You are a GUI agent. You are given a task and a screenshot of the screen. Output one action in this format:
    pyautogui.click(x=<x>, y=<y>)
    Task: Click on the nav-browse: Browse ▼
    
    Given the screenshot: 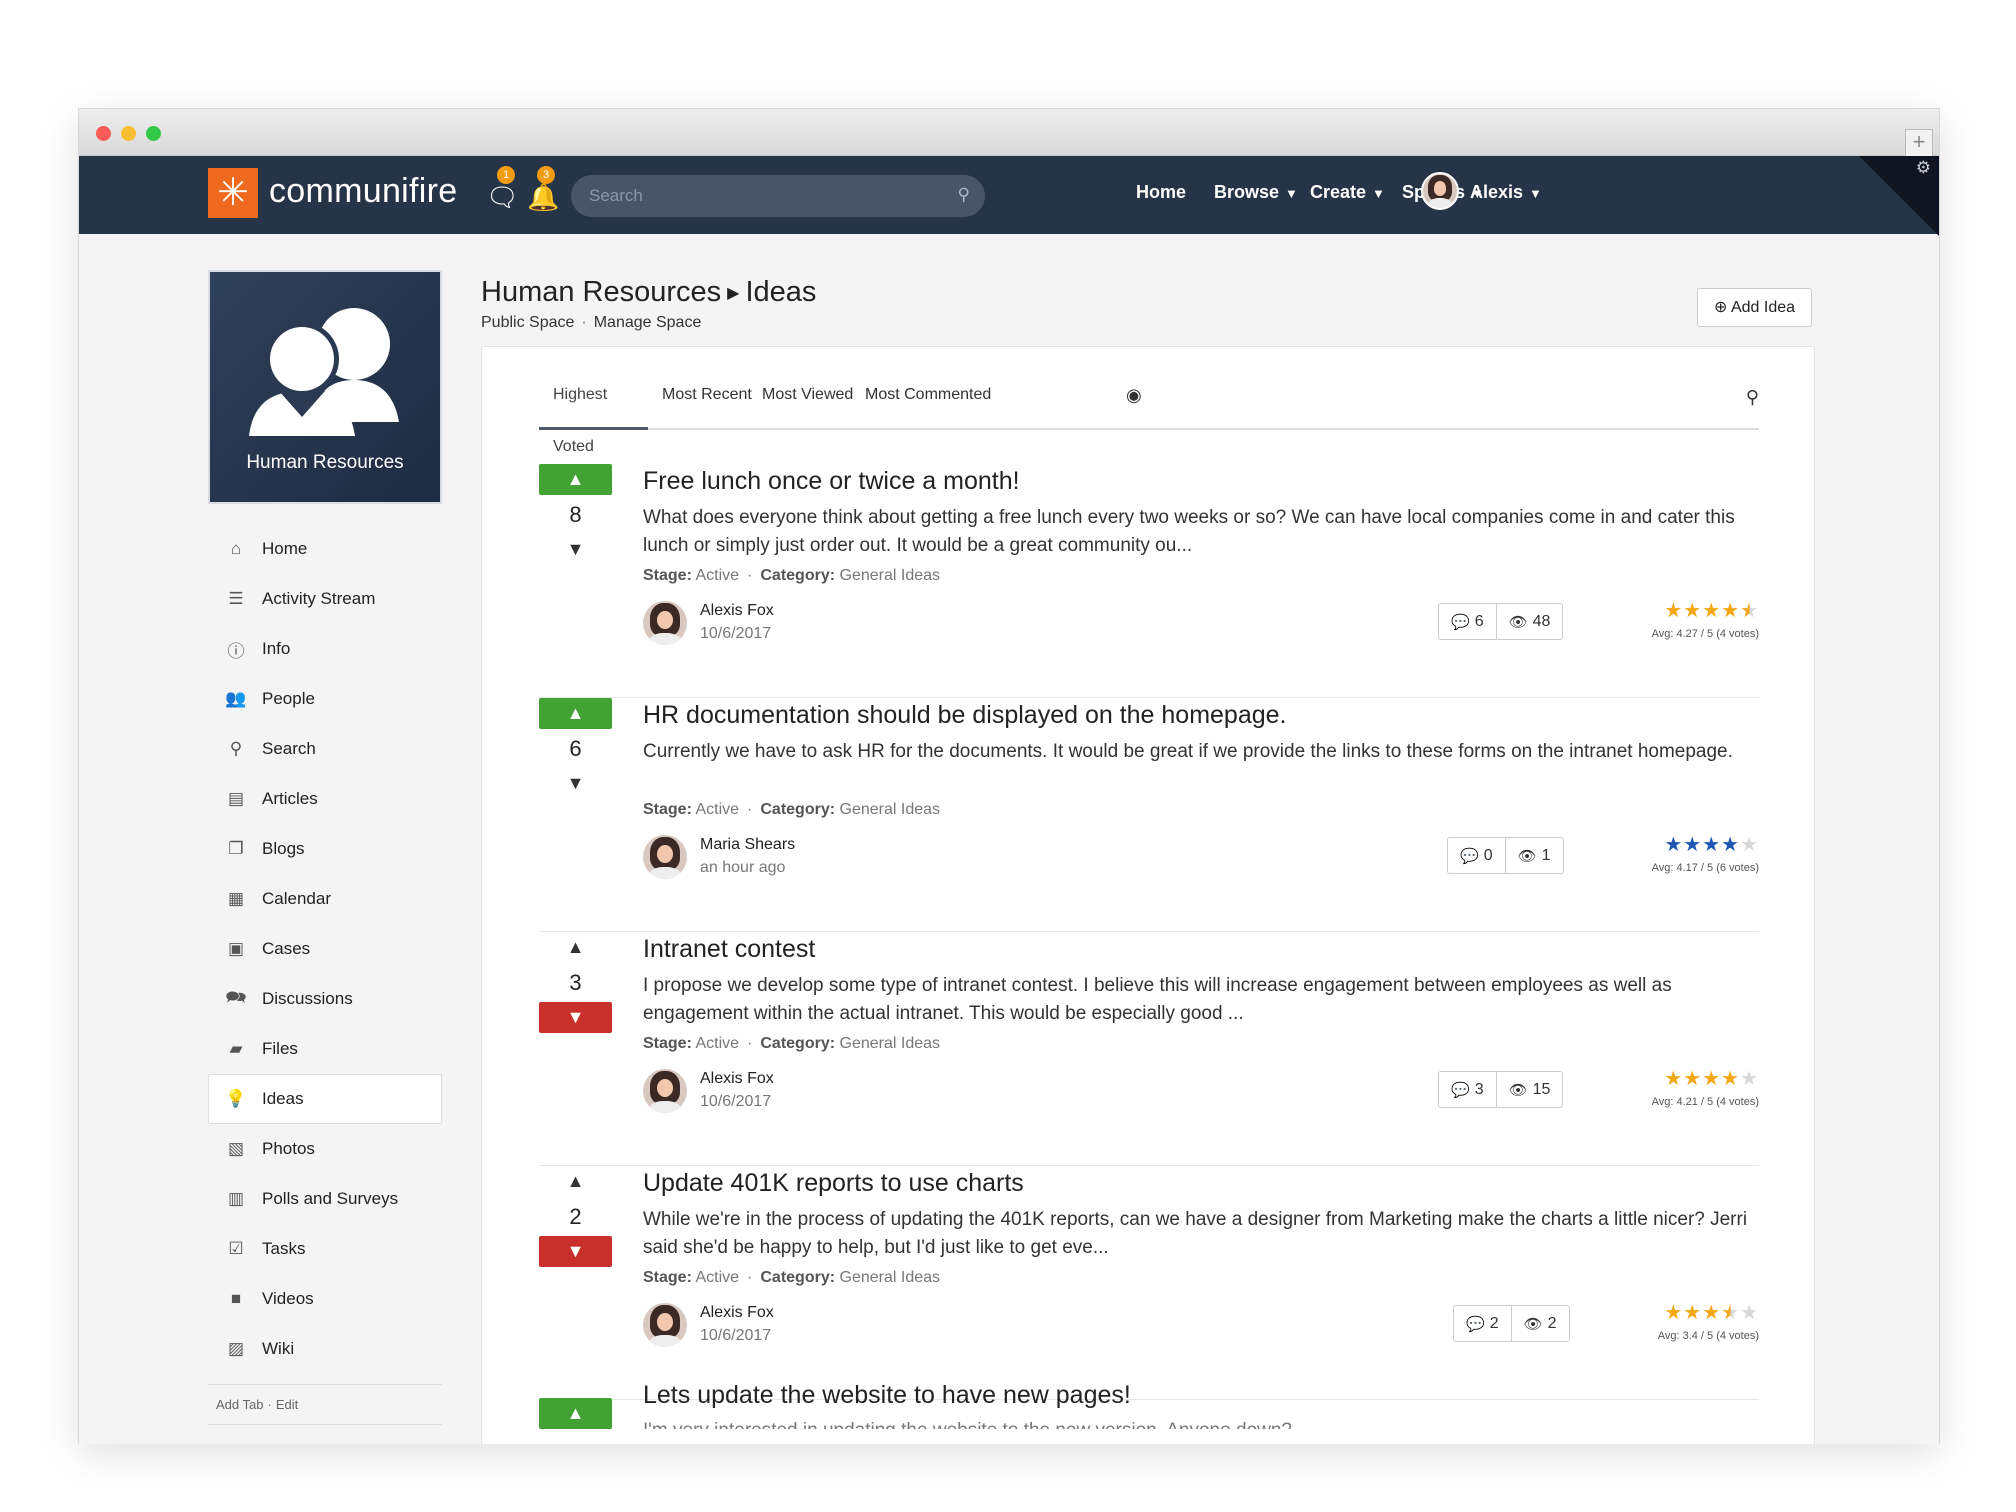 What is the action you would take?
    pyautogui.click(x=1256, y=192)
    